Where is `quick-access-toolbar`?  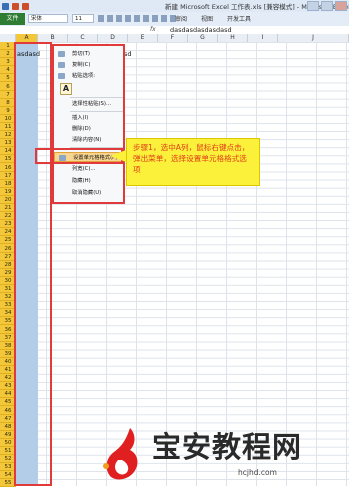
quick-access-toolbar is located at coordinates (15, 6).